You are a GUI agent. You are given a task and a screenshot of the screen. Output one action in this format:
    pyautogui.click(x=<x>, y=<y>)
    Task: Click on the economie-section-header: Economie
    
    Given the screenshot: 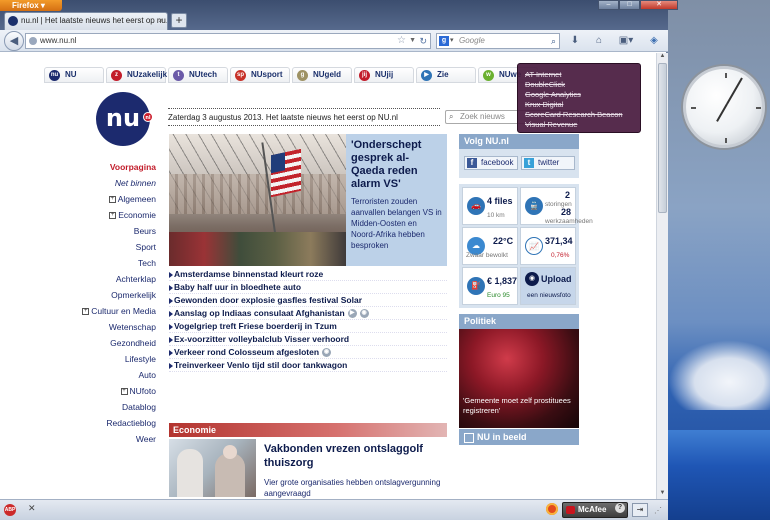 What is the action you would take?
    pyautogui.click(x=308, y=430)
    